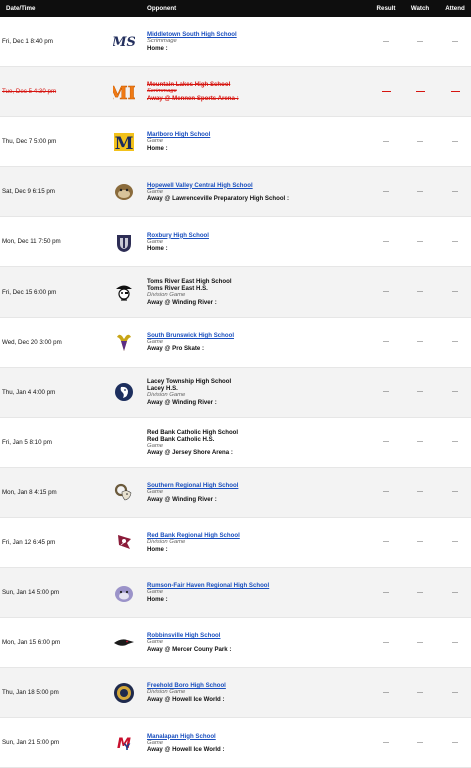 This screenshot has width=471, height=768. What do you see at coordinates (124, 392) in the screenshot?
I see `lion-logo` at bounding box center [124, 392].